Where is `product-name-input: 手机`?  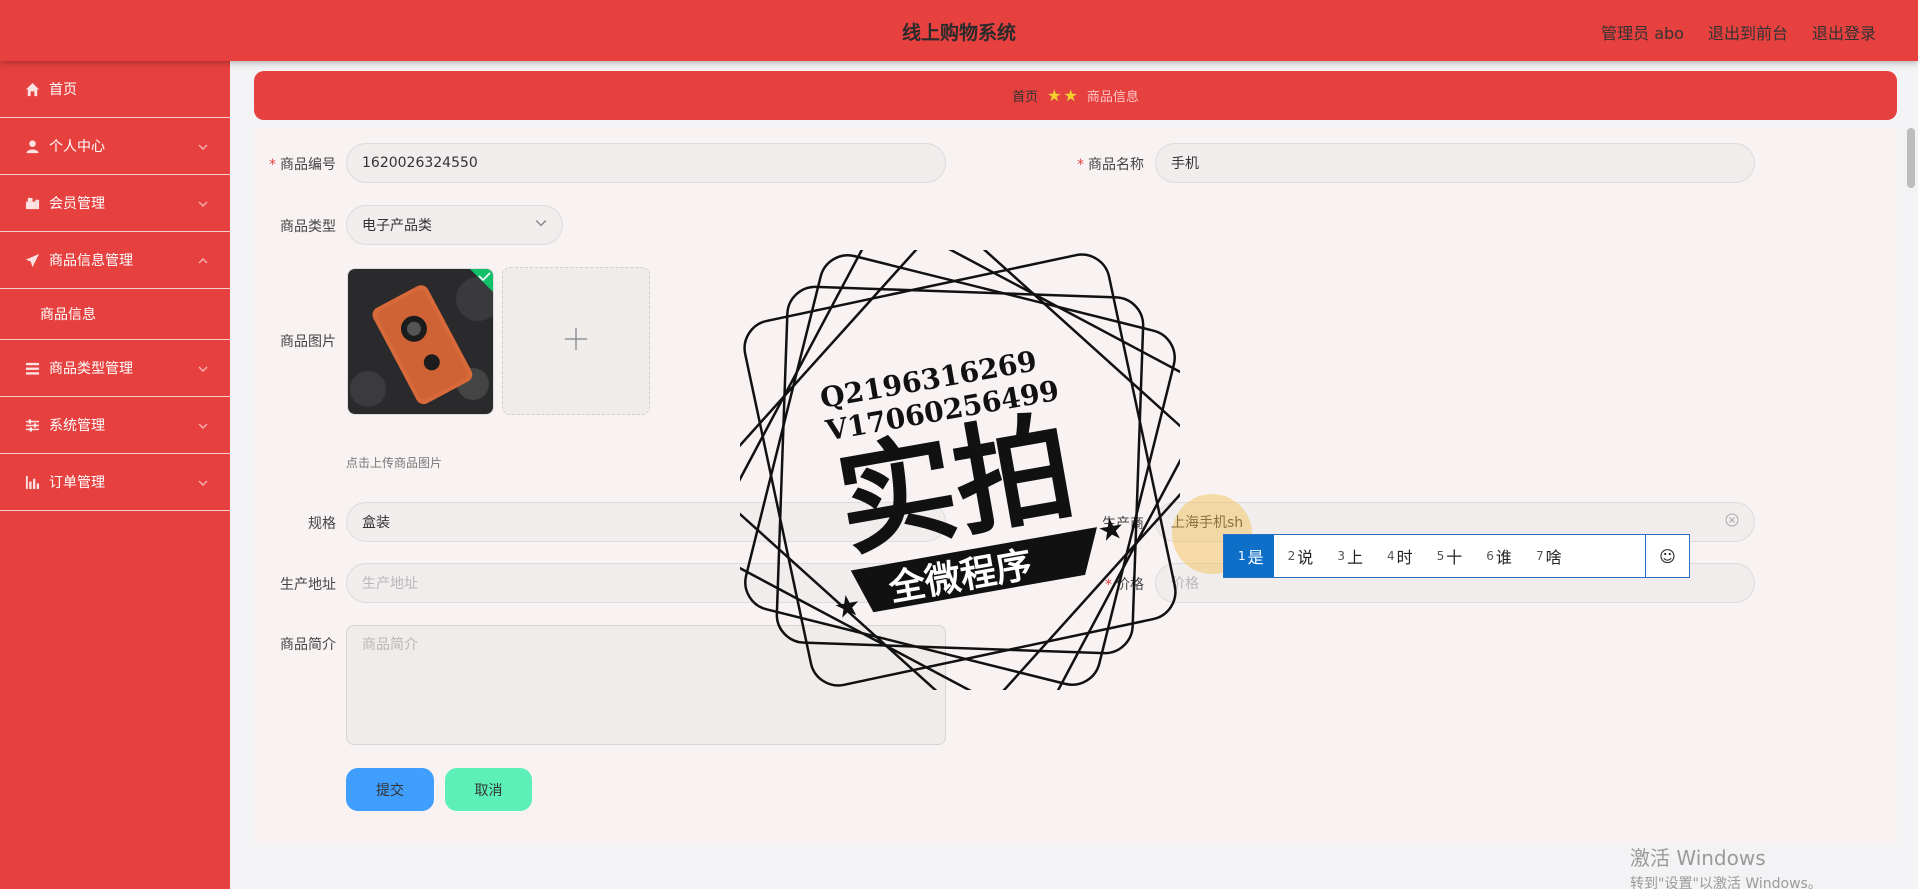
product-name-input: 手机 is located at coordinates (1455, 163).